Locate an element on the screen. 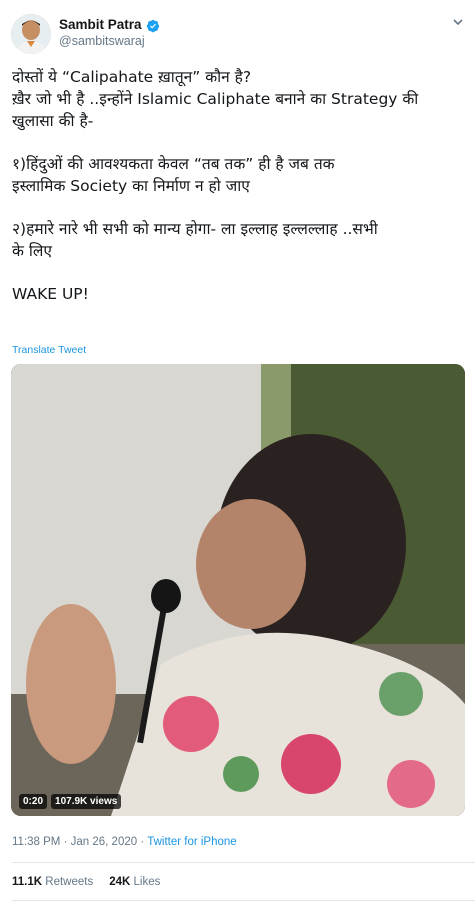 Image resolution: width=475 pixels, height=904 pixels. video-overlay: 0:20 107.9K views is located at coordinates (70, 801).